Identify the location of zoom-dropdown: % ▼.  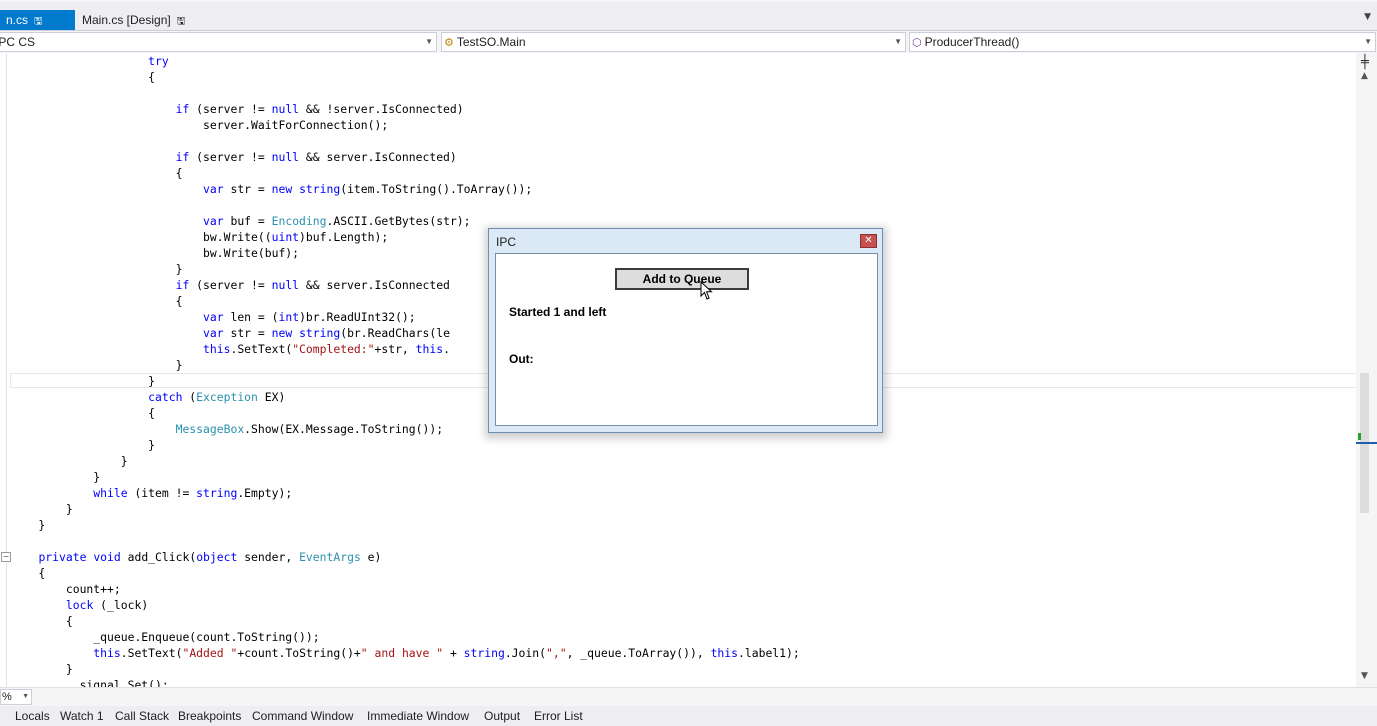
(16, 697).